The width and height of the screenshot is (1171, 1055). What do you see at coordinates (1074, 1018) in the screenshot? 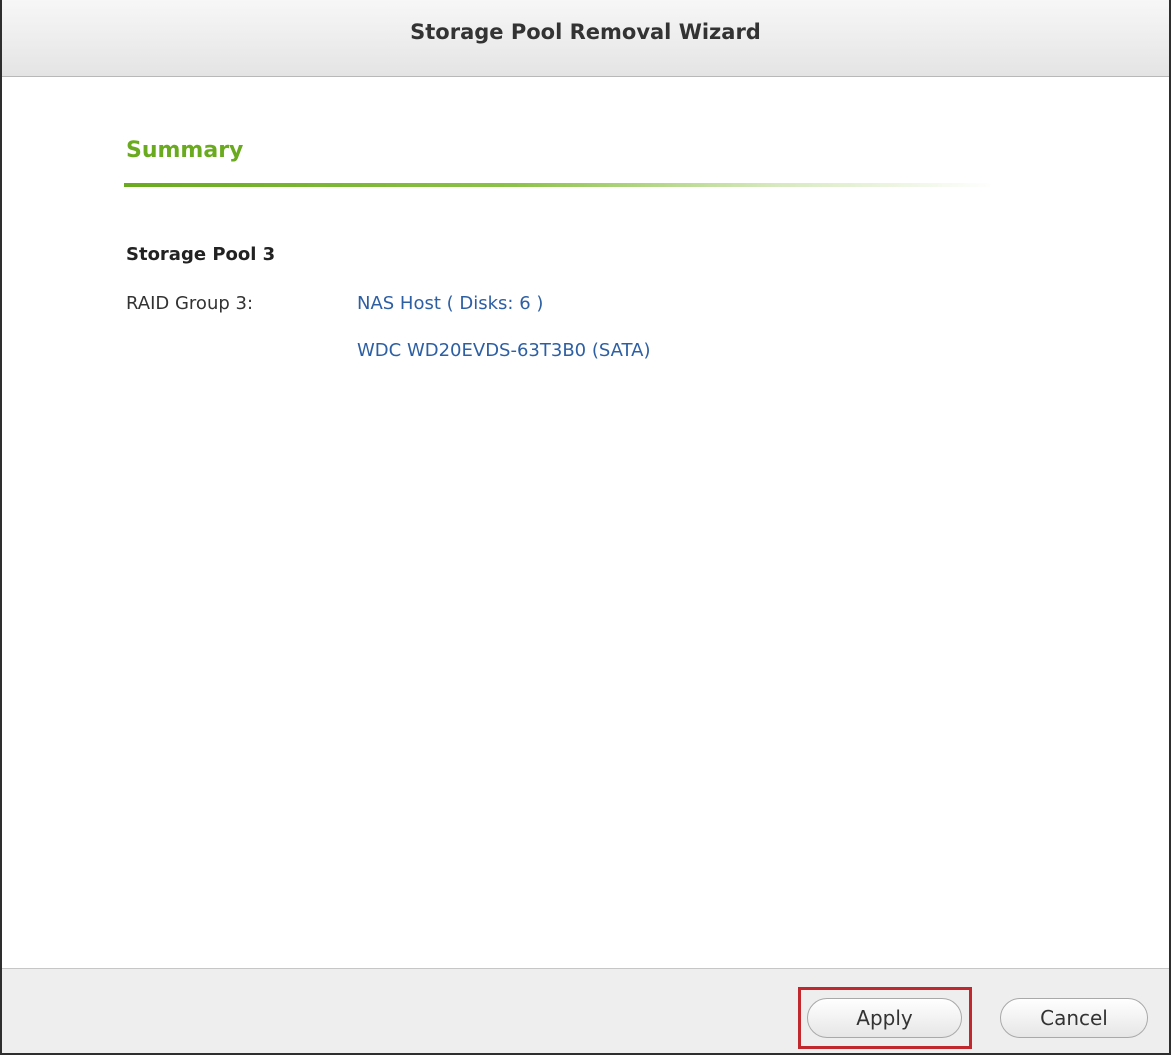
I see `cancel-button: Cancel` at bounding box center [1074, 1018].